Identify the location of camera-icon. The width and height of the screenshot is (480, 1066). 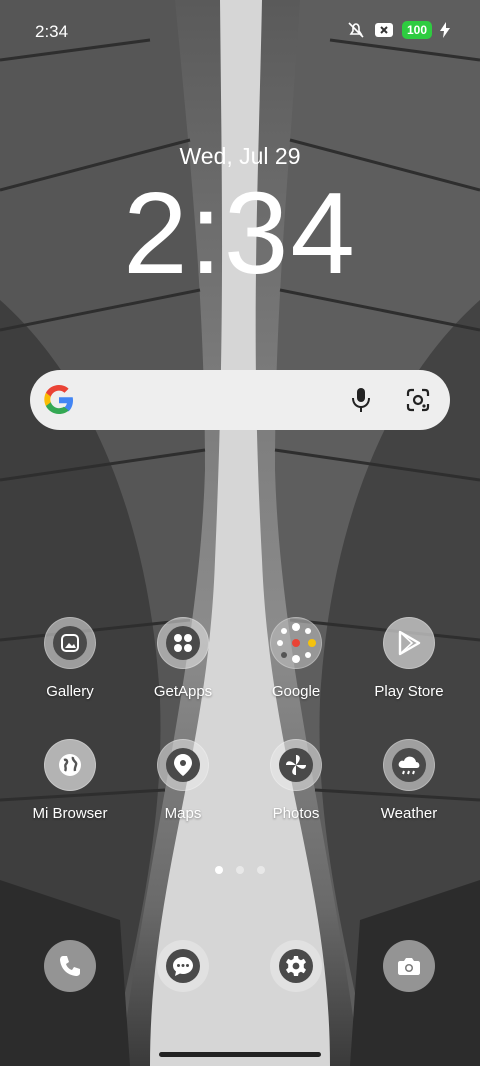
(409, 966).